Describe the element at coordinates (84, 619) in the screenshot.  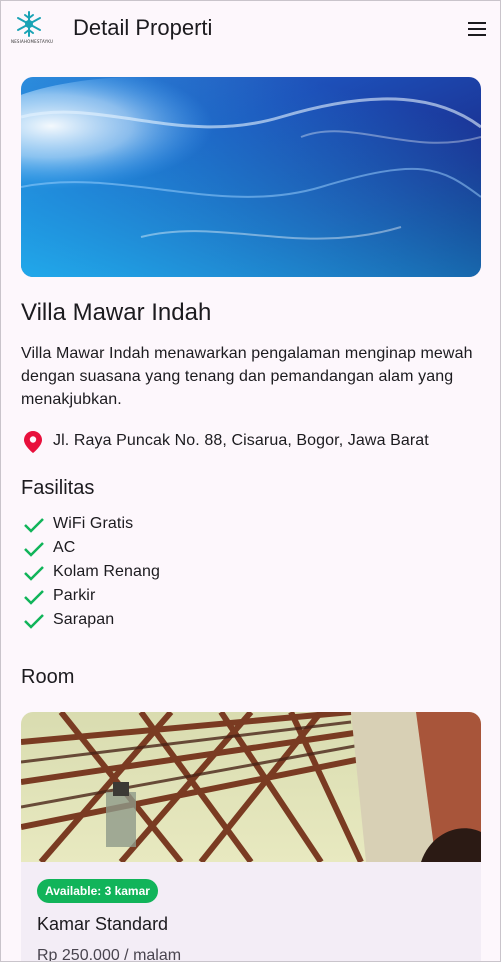
I see `facility-label: Sarapan` at that location.